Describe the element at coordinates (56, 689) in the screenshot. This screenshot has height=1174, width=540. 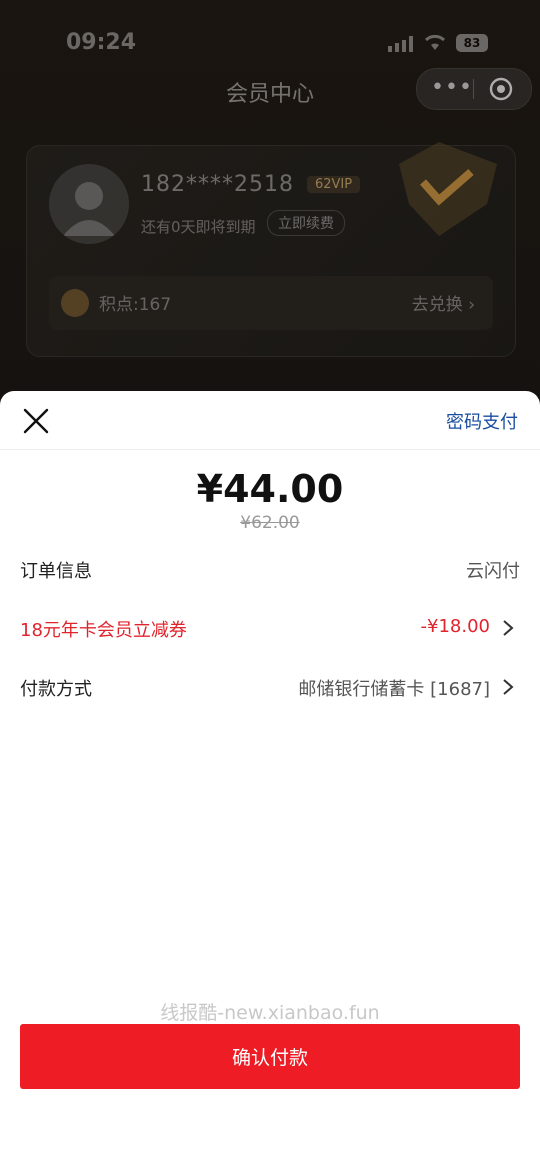
I see `payment-method-label: 付款方式` at that location.